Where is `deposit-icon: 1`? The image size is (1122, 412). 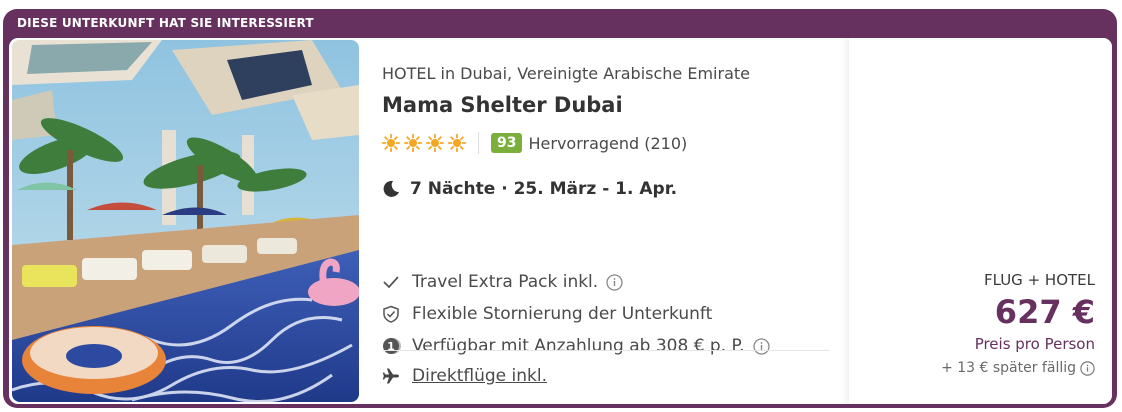 deposit-icon: 1 is located at coordinates (392, 346).